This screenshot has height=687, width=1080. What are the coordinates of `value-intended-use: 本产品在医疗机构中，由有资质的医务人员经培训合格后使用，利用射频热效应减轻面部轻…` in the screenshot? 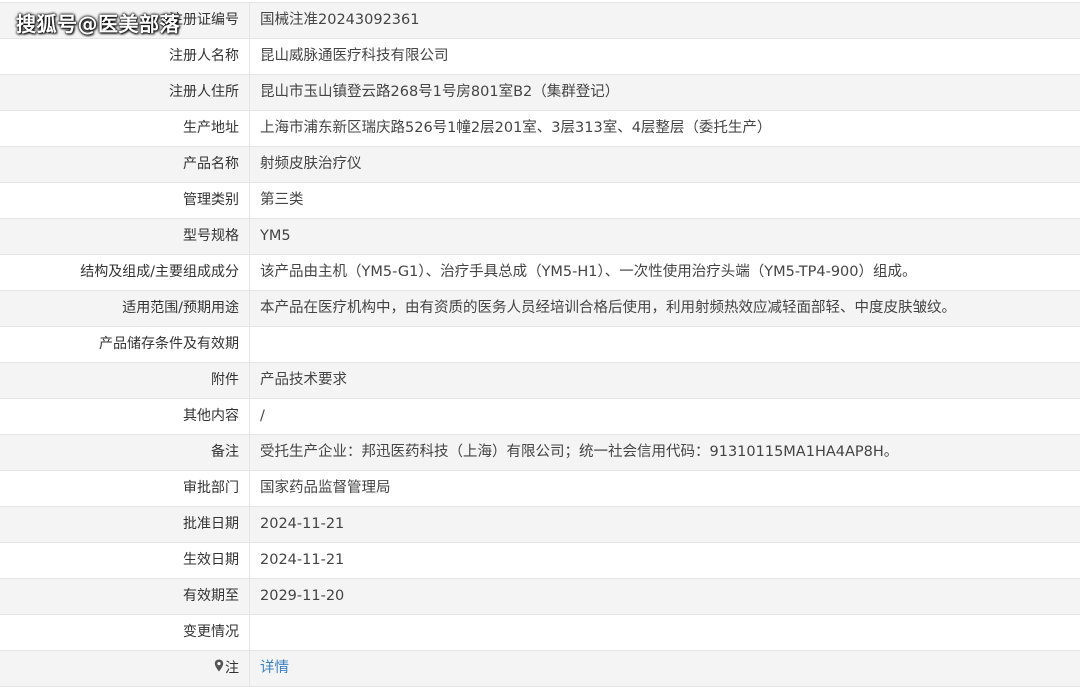 It's located at (608, 308).